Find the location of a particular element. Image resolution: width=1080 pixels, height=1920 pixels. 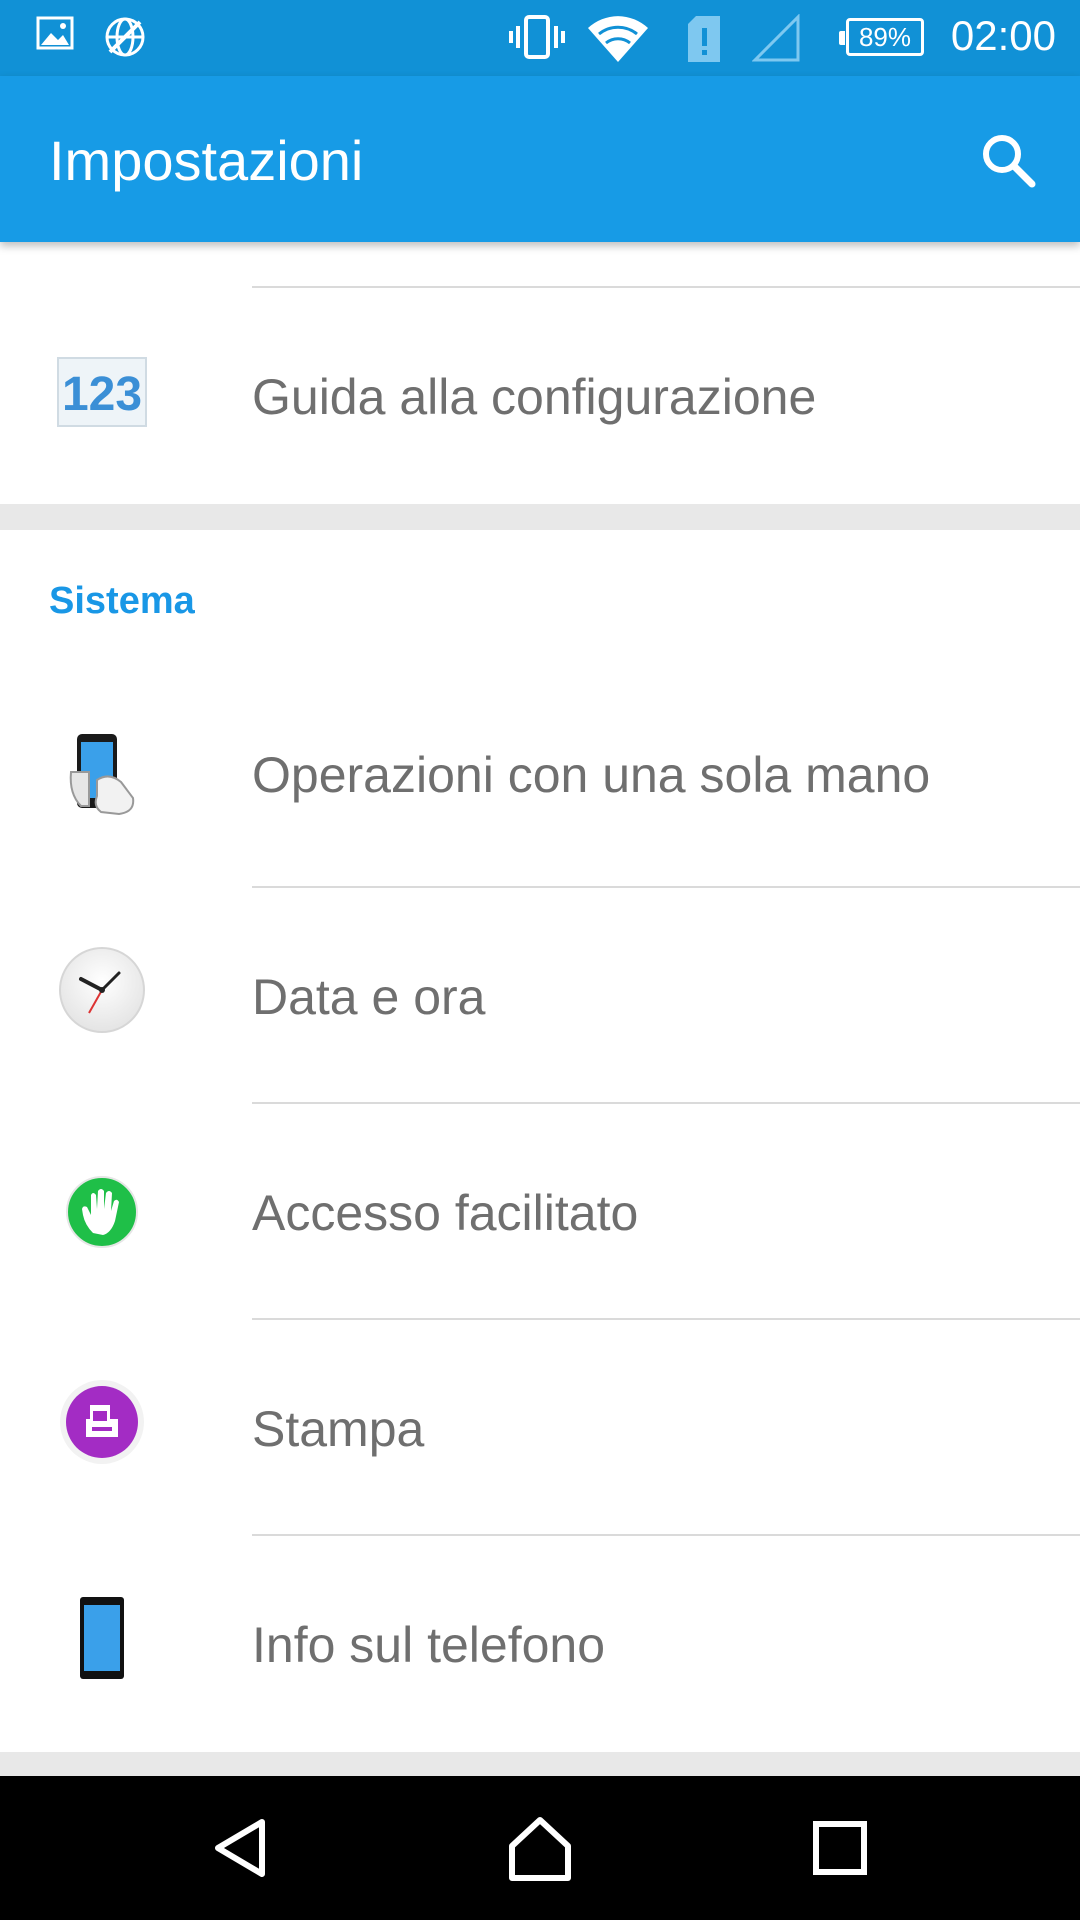

wifi-icon is located at coordinates (618, 39).